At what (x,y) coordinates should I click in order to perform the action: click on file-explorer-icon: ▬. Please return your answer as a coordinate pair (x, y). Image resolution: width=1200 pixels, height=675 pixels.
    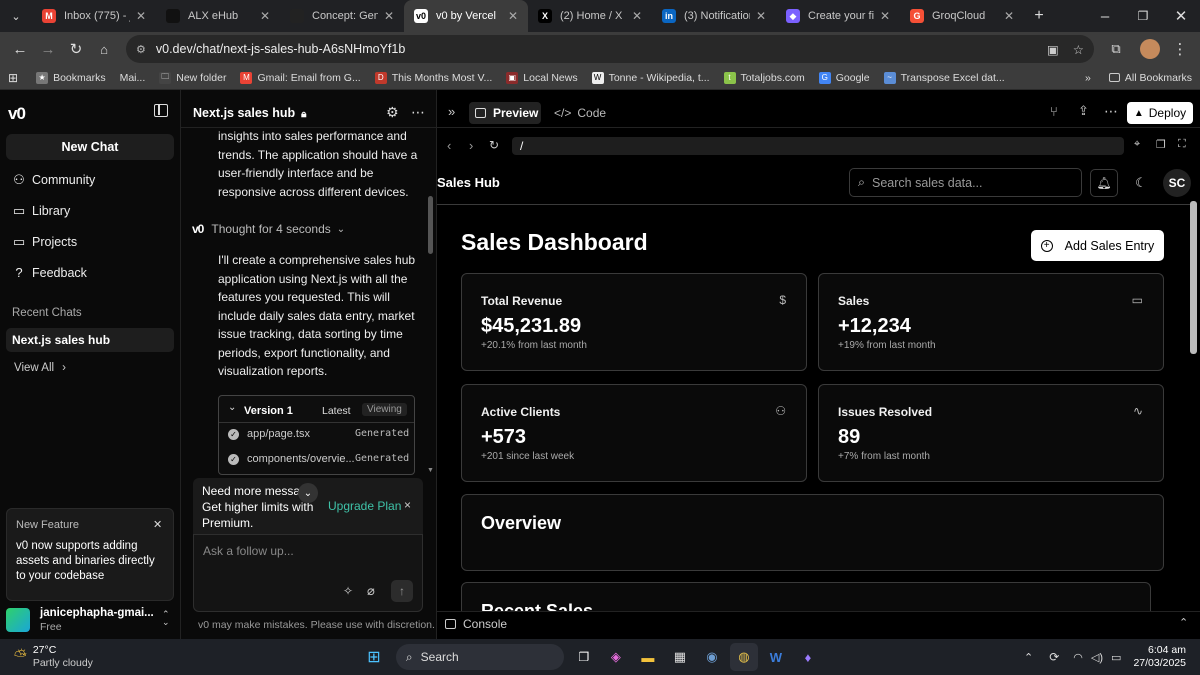
    Looking at the image, I should click on (648, 657).